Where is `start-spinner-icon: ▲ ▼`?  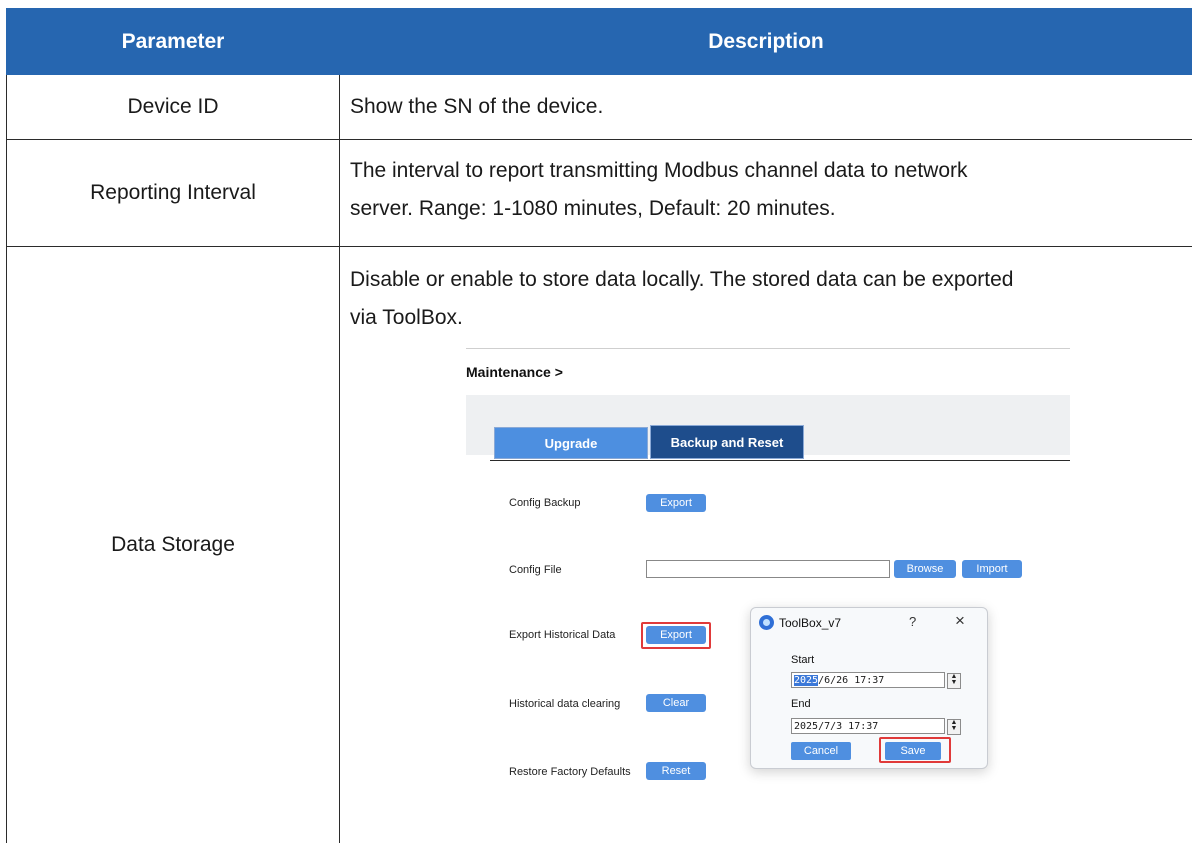
start-spinner-icon: ▲ ▼ is located at coordinates (954, 681).